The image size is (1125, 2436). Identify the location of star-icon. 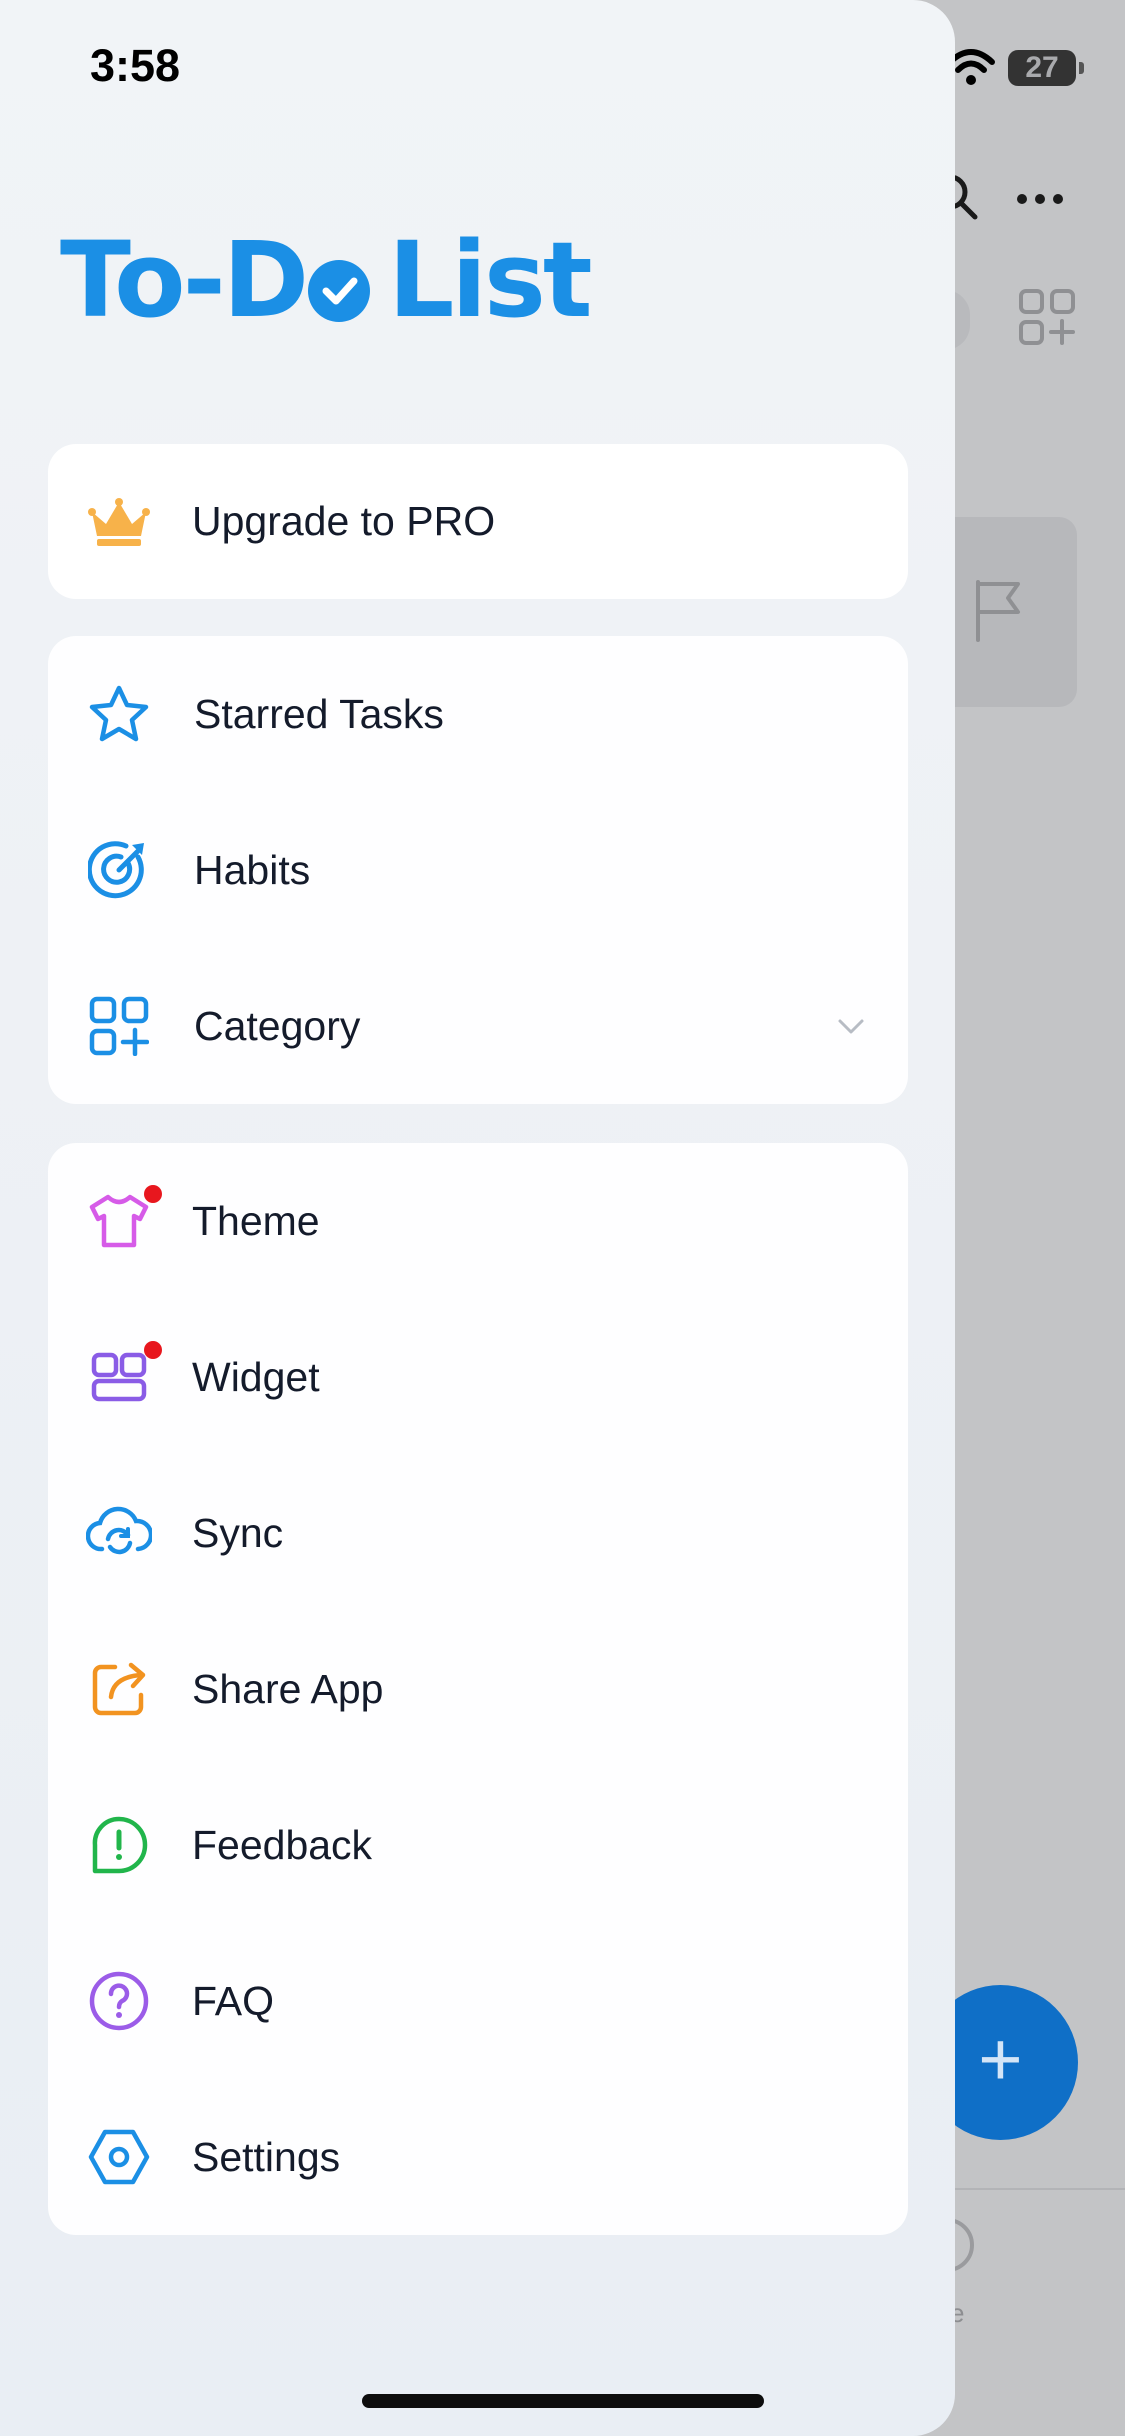
(119, 714).